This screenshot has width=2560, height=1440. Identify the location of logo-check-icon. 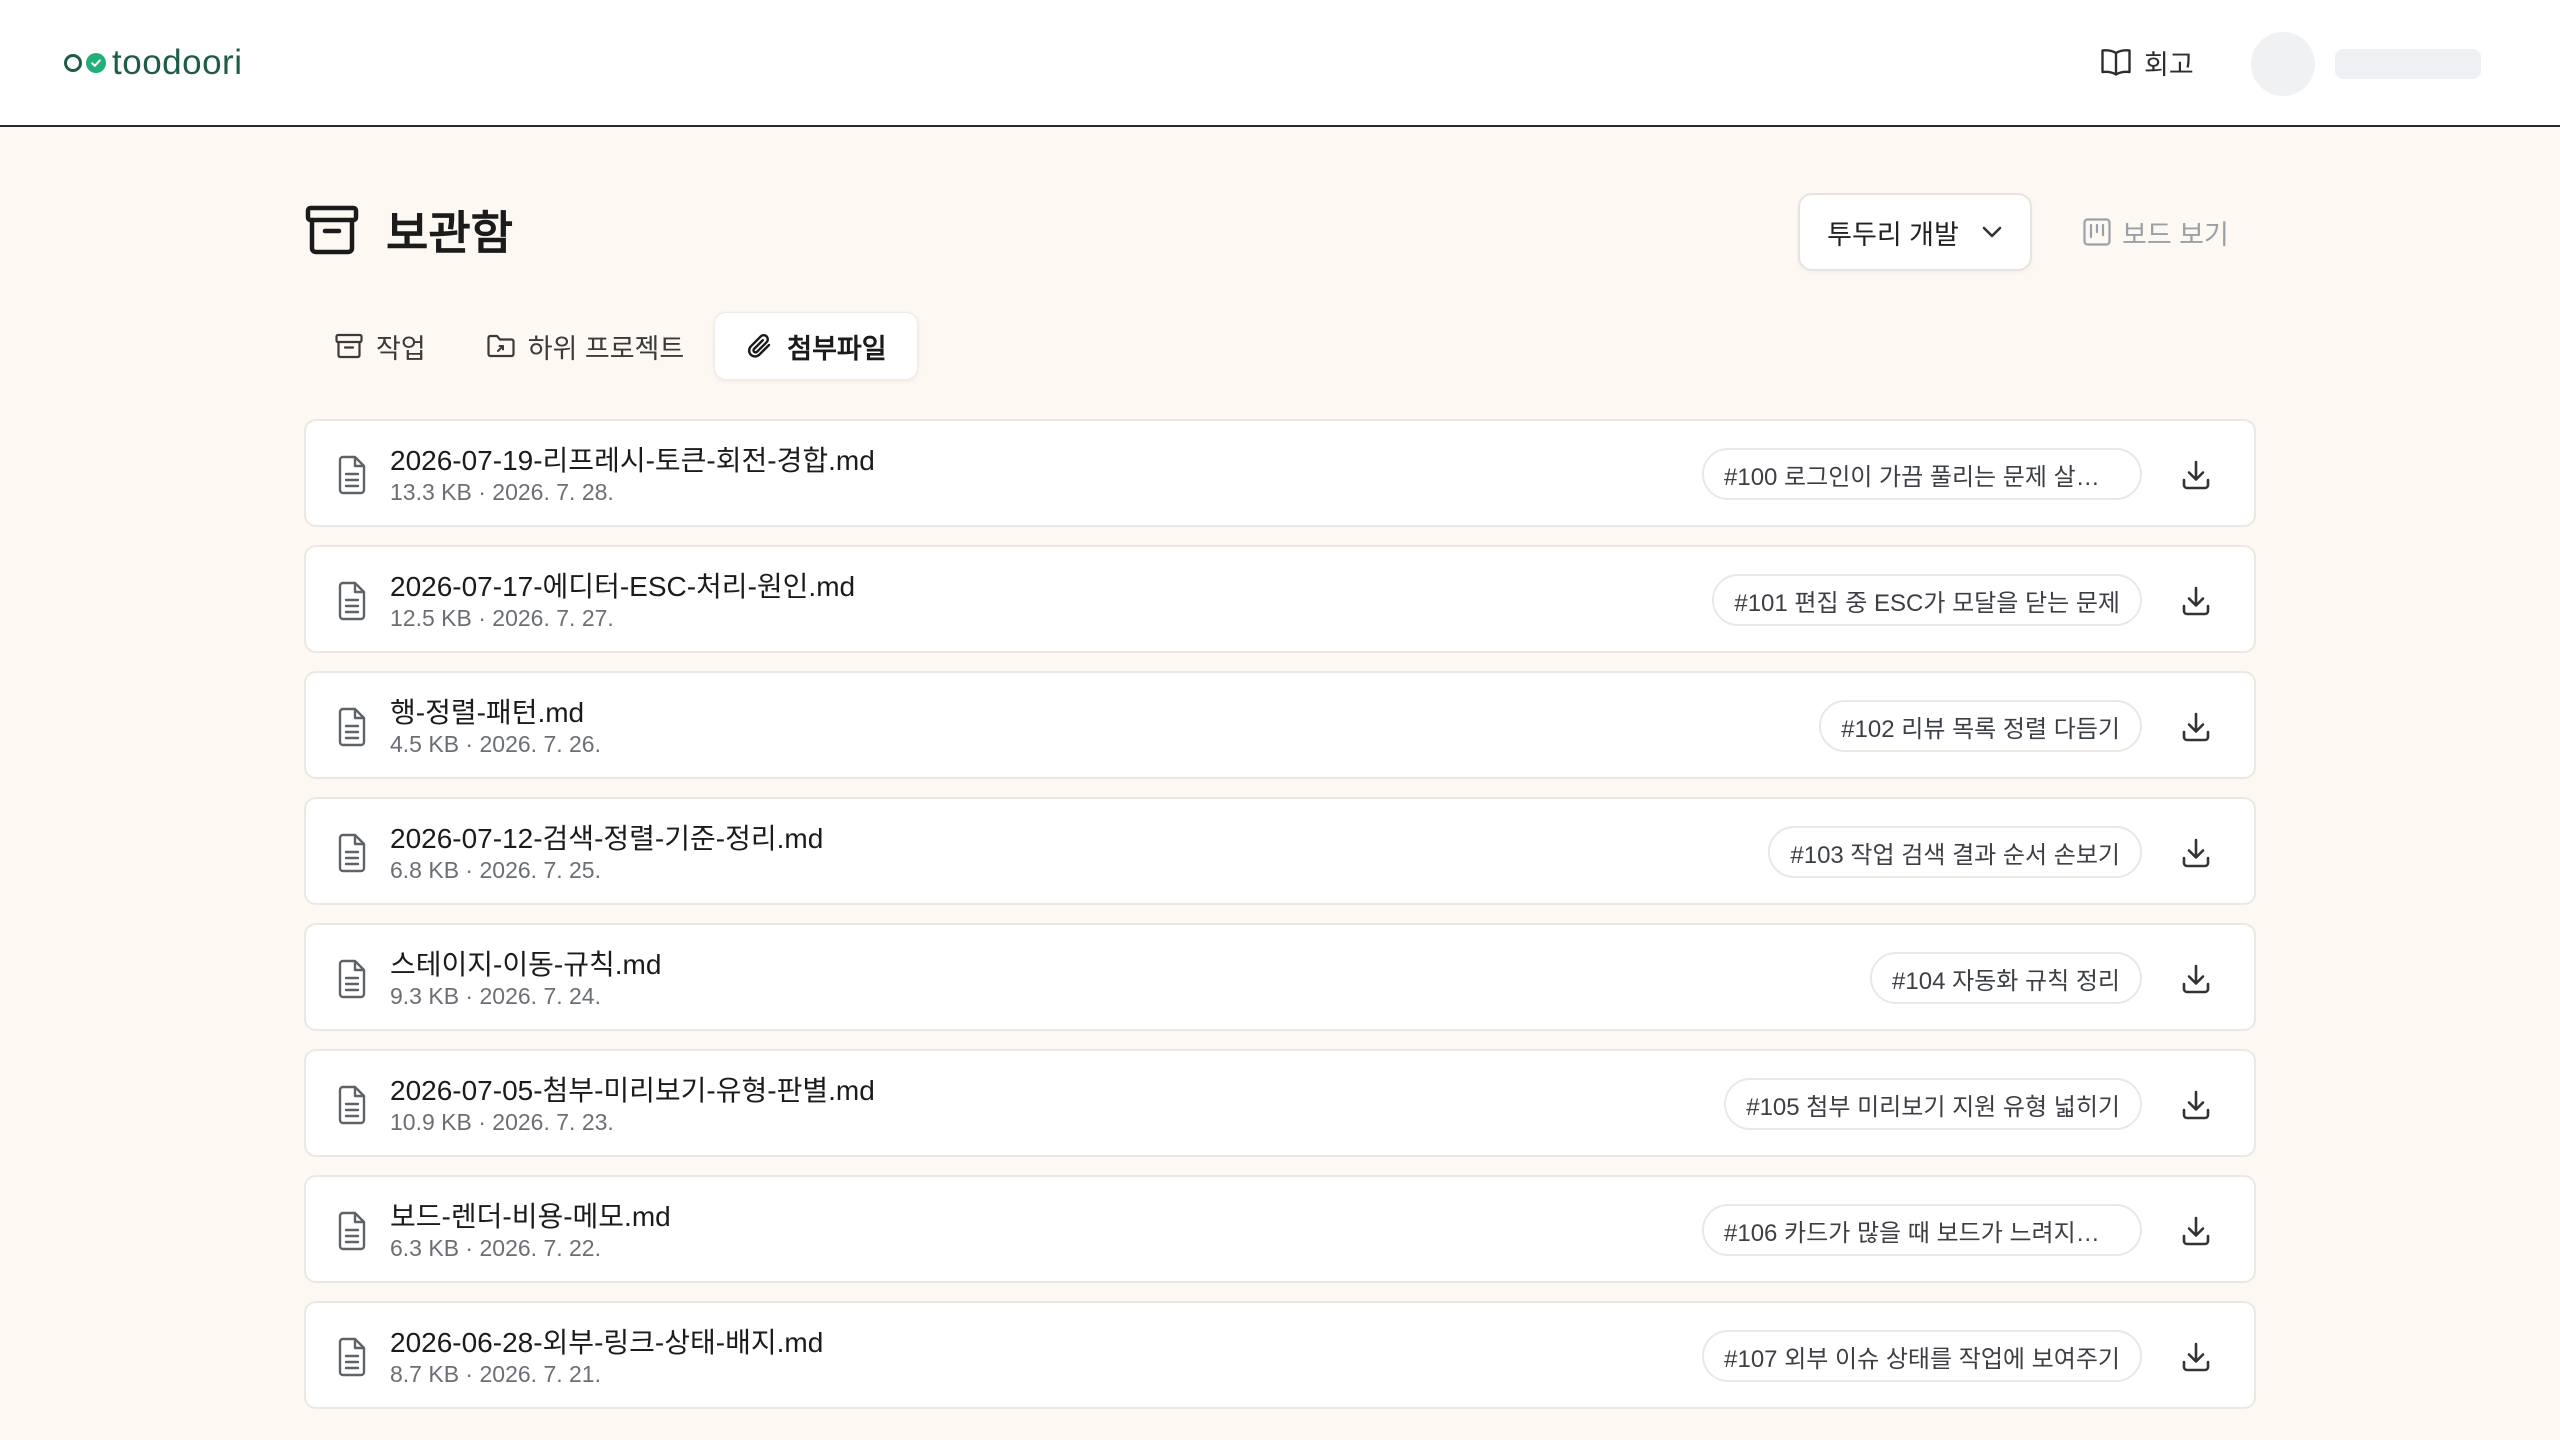
(96, 63).